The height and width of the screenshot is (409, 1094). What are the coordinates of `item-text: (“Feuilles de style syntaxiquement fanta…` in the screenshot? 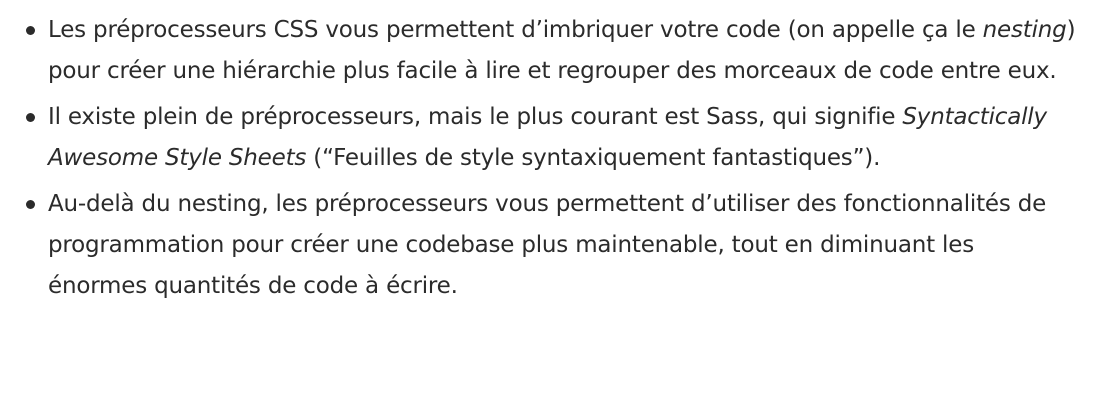 It's located at (593, 158).